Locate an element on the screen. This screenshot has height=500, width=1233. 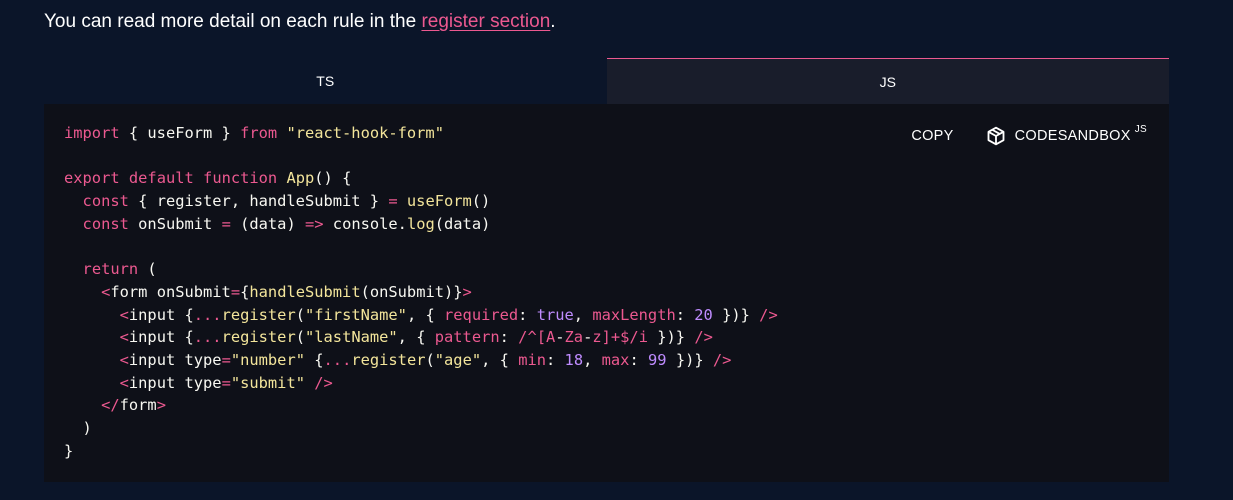
language-tabs: TS JS is located at coordinates (606, 81).